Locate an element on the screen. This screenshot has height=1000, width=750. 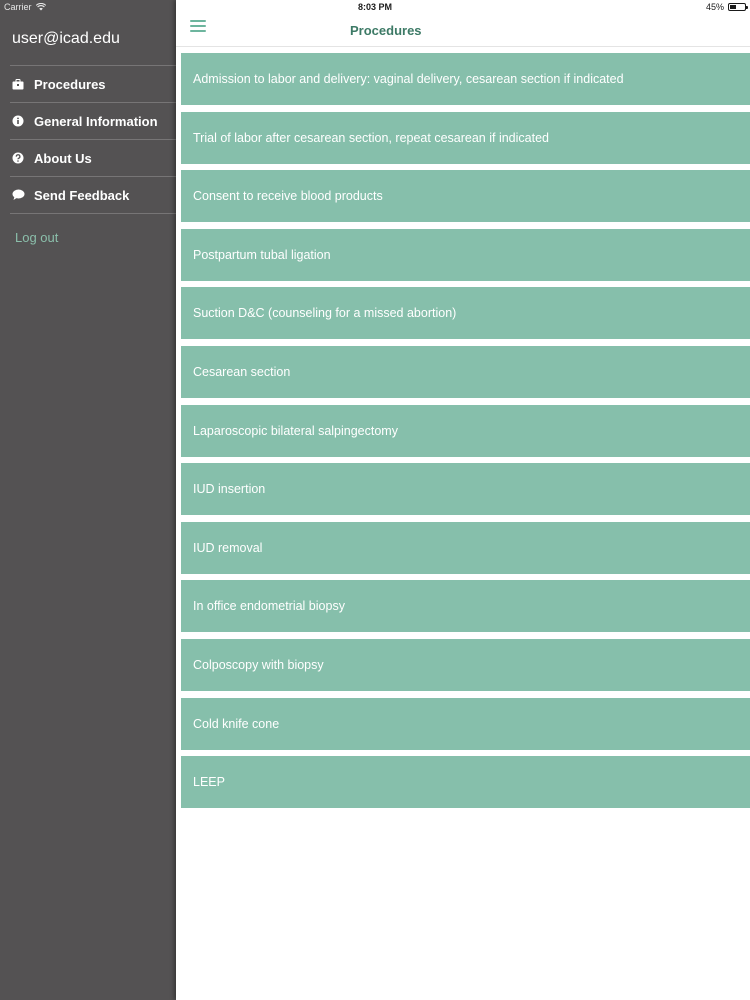
briefcase-icon is located at coordinates (18, 84).